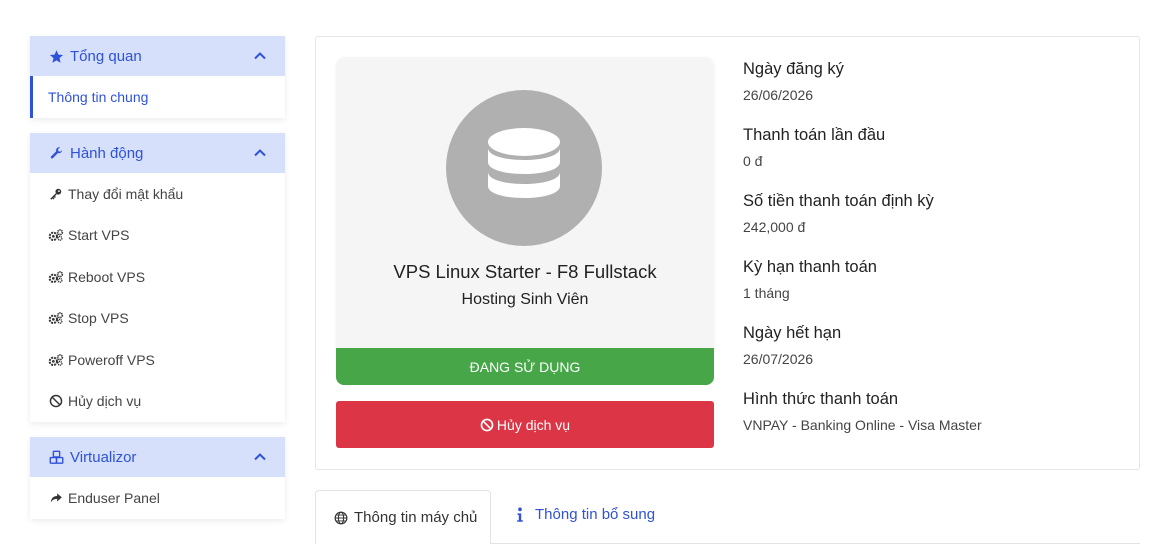  I want to click on wrench-icon, so click(56, 153).